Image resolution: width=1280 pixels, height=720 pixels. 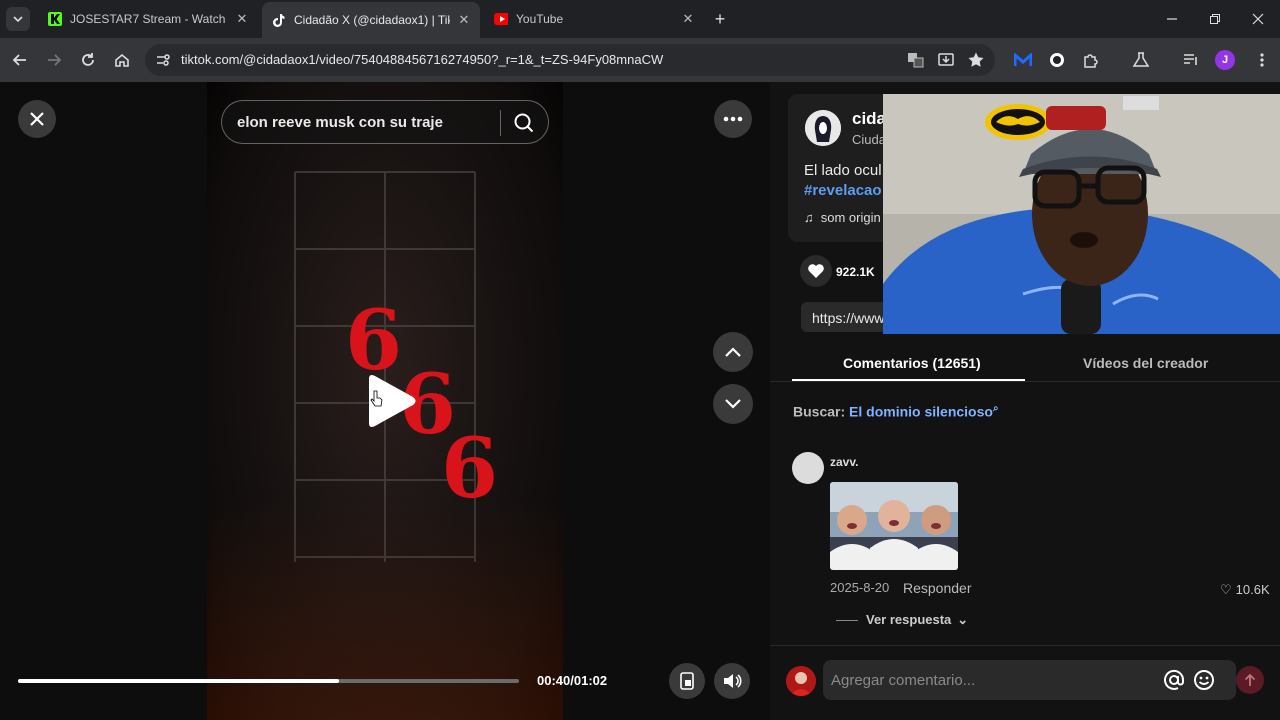 I want to click on like-count: 922.1K, so click(x=855, y=272).